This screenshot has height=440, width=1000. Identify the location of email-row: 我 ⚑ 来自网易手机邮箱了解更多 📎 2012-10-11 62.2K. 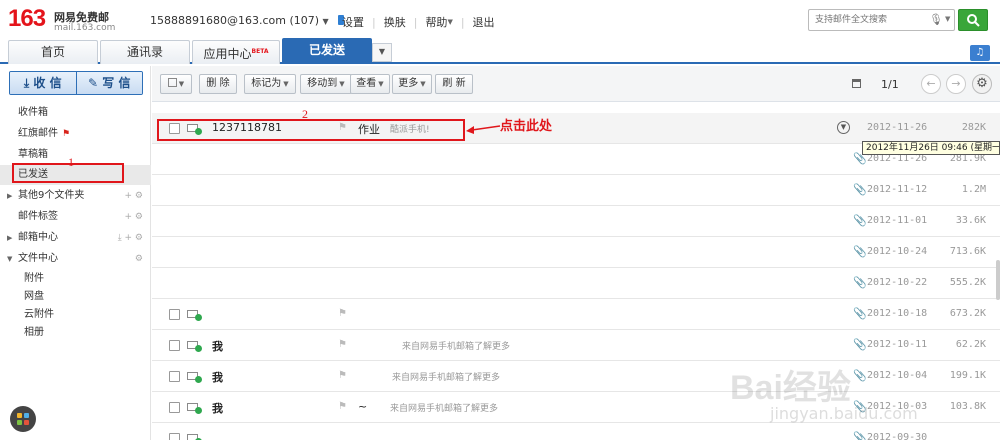
(576, 345).